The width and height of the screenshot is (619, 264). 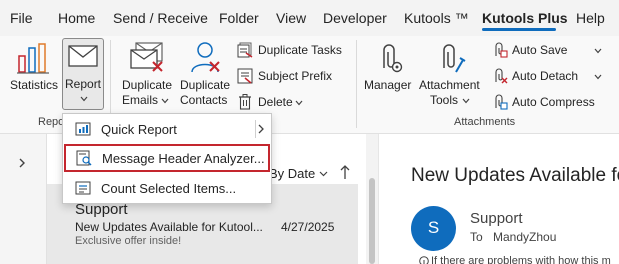 I want to click on sort-direction-arrow-icon, so click(x=345, y=172).